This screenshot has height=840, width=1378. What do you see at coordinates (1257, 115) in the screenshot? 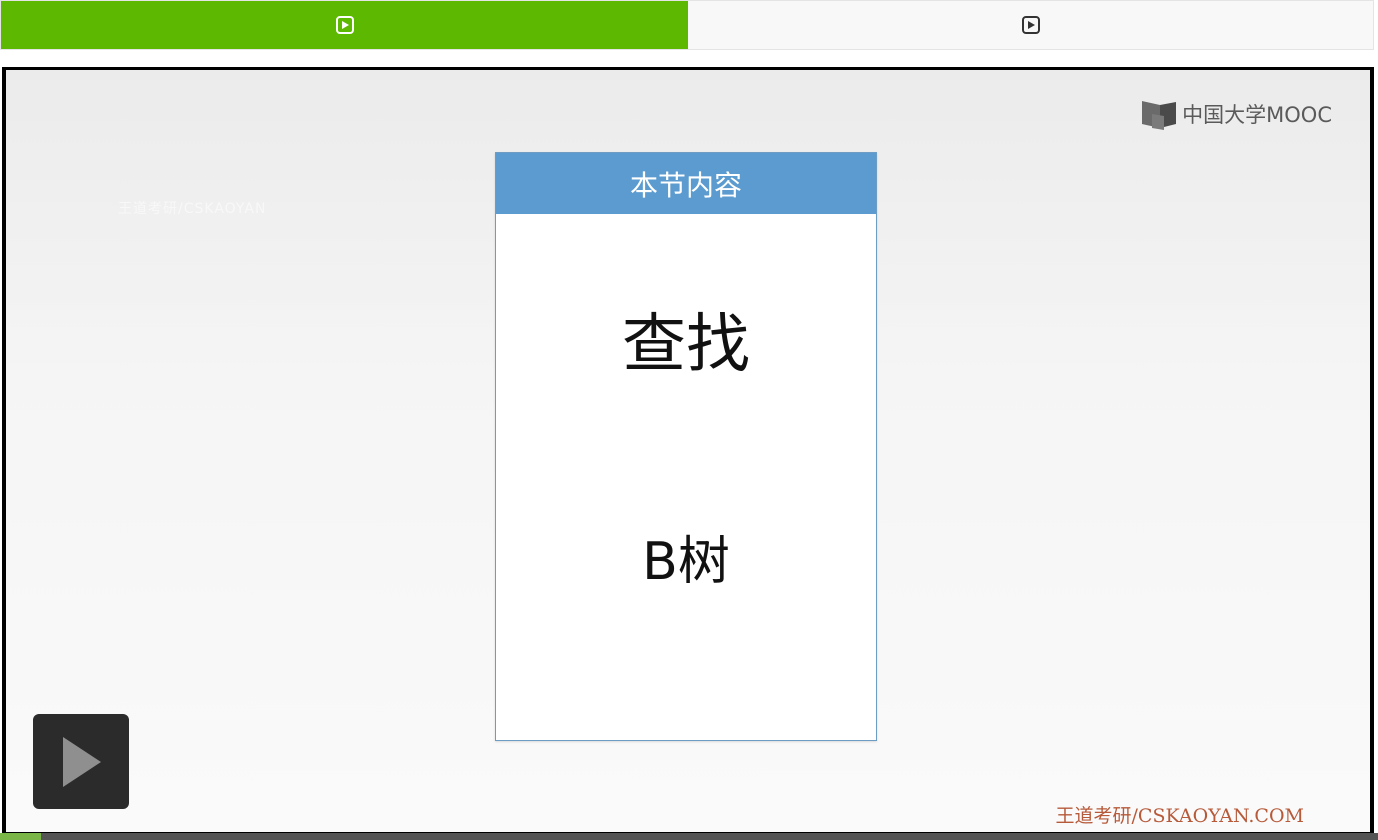
I see `logo-text: 中国大学MOOC` at bounding box center [1257, 115].